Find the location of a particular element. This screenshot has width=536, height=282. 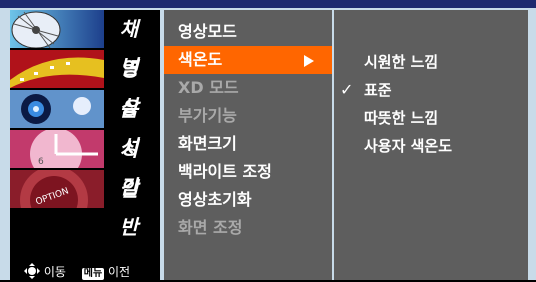

menu-key-icon: 메뉴 is located at coordinates (93, 274).